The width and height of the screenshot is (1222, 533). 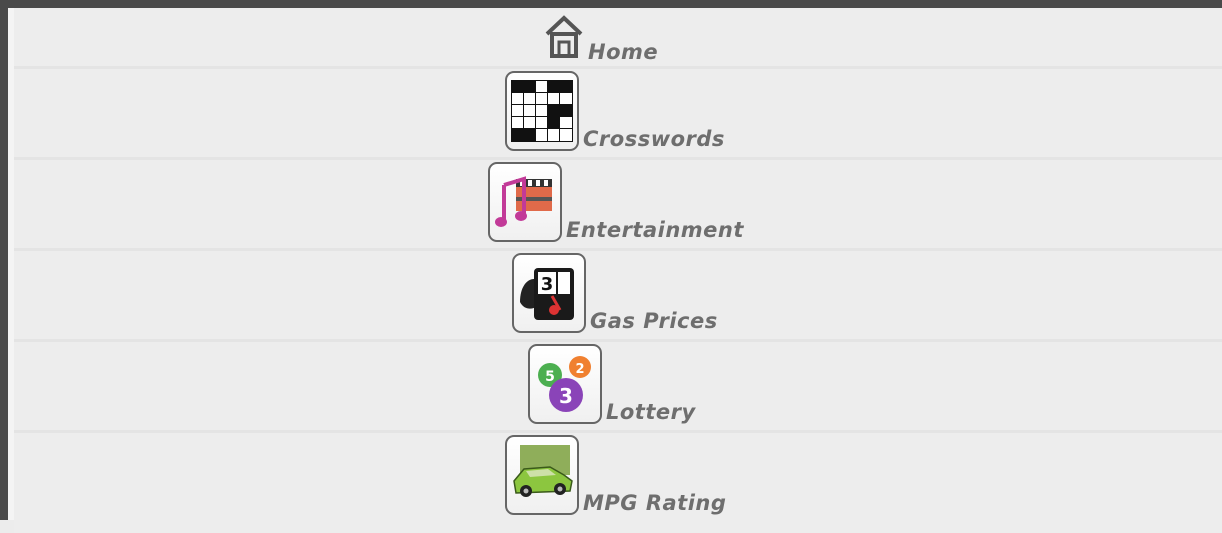 What do you see at coordinates (525, 202) in the screenshot?
I see `entertainment-icon` at bounding box center [525, 202].